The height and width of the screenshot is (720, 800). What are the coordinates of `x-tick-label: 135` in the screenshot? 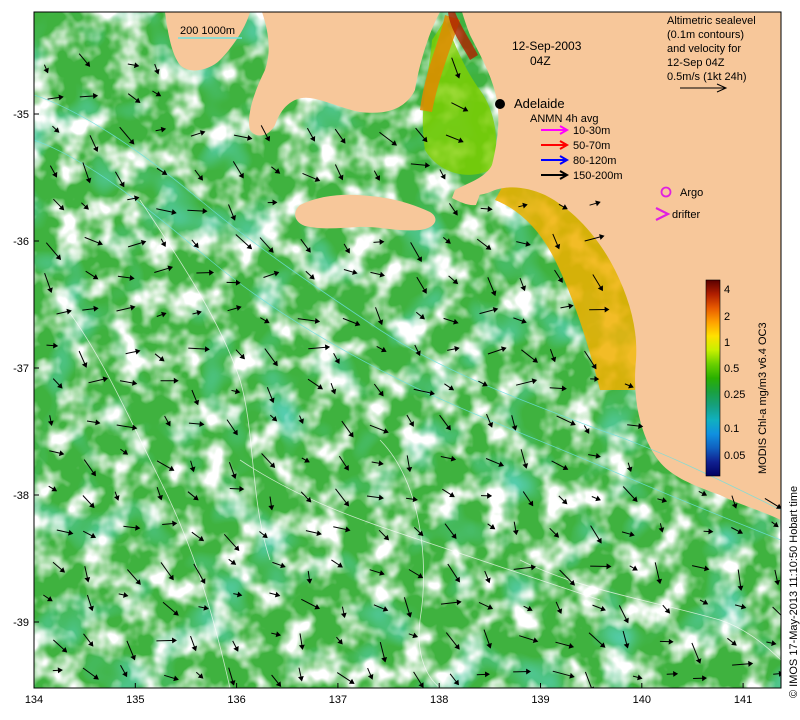 It's located at (135, 700).